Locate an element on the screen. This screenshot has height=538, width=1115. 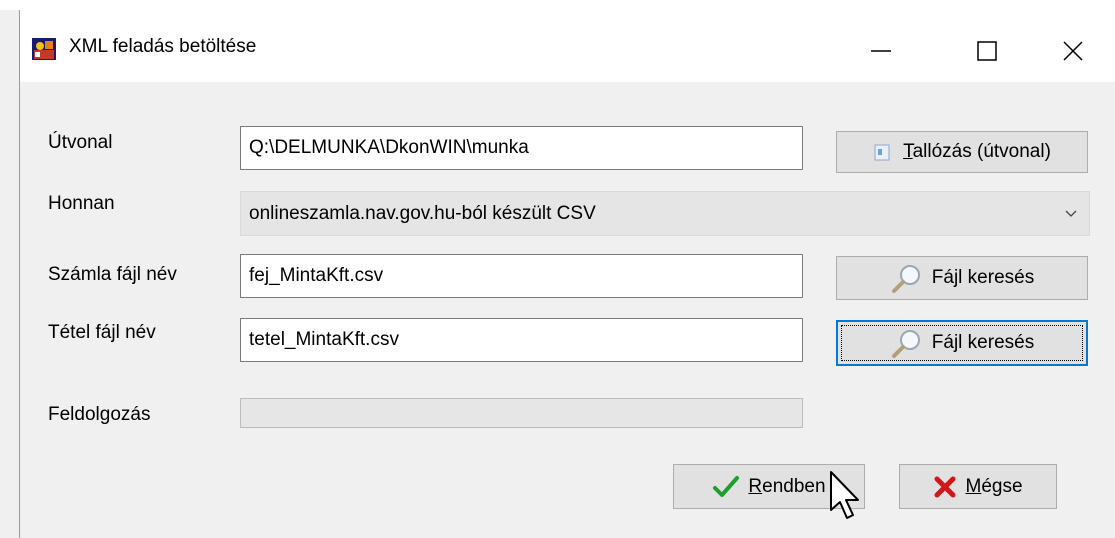
invoice-file-search-button: Fájl keresés is located at coordinates (962, 278).